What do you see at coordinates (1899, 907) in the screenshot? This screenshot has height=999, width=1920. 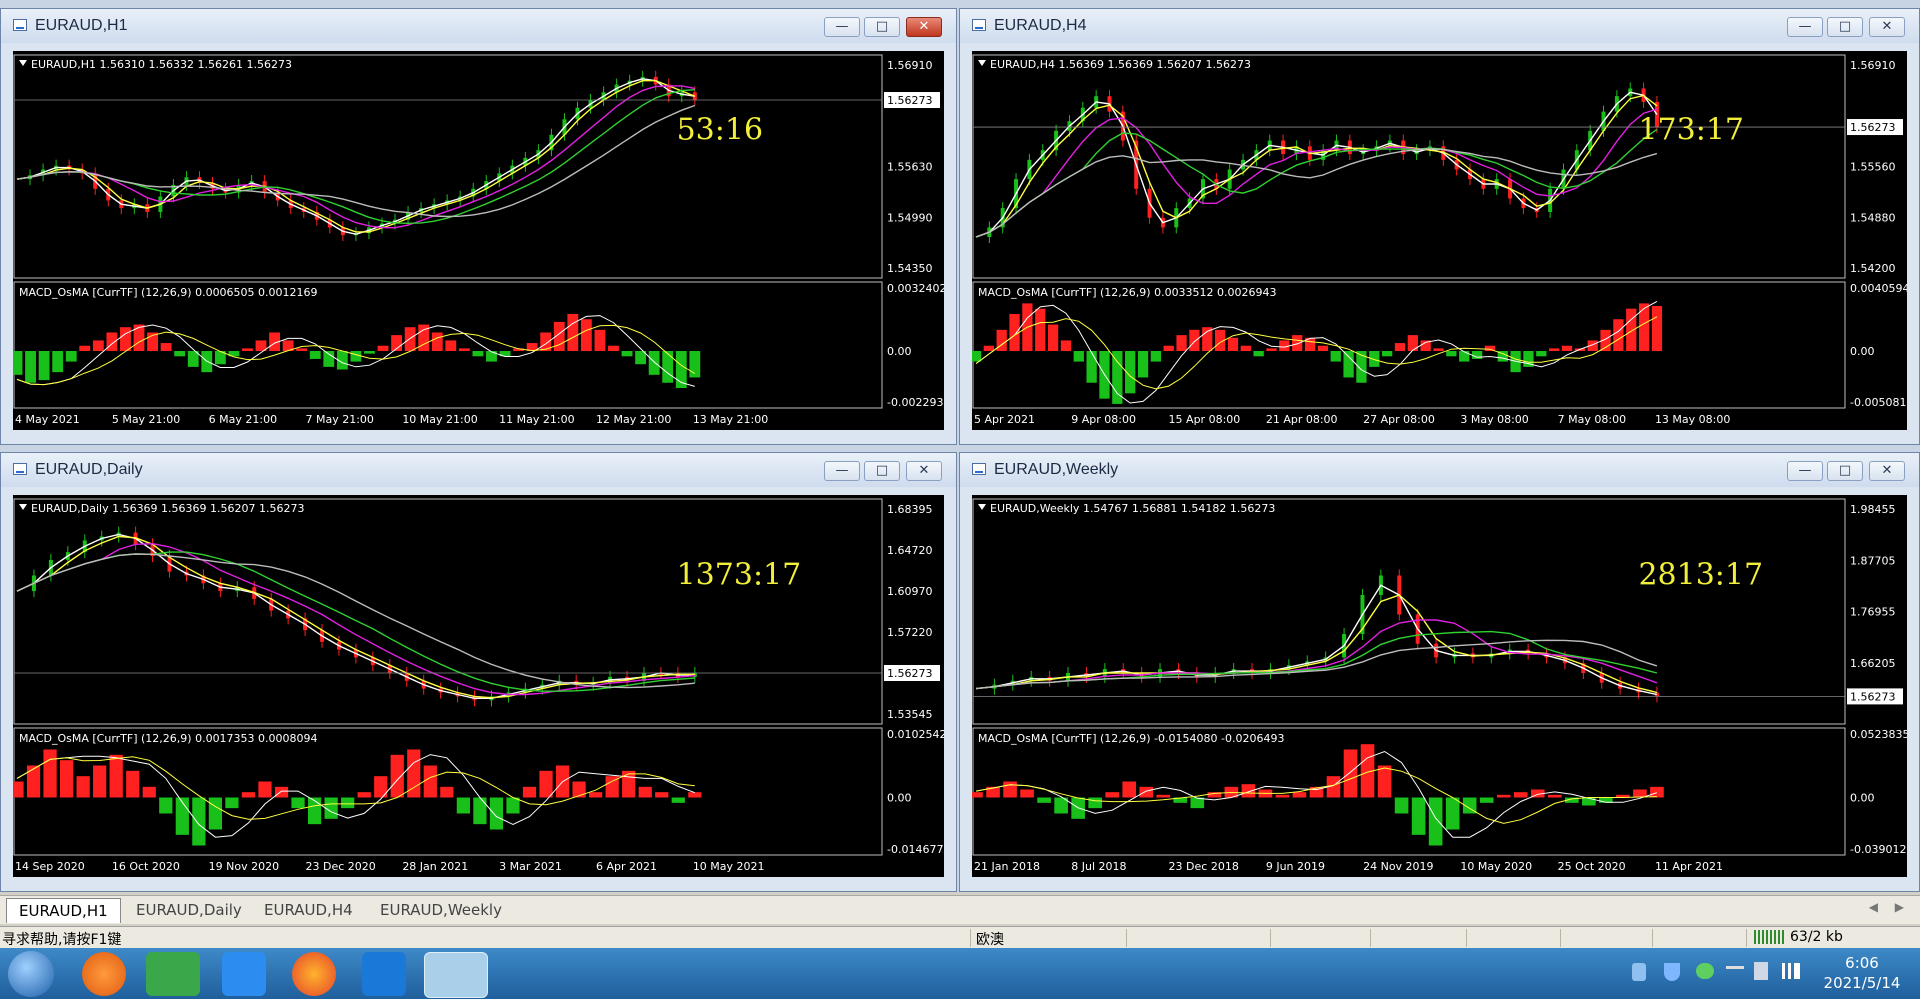 I see `tab-scroll-right-icon: ▶` at bounding box center [1899, 907].